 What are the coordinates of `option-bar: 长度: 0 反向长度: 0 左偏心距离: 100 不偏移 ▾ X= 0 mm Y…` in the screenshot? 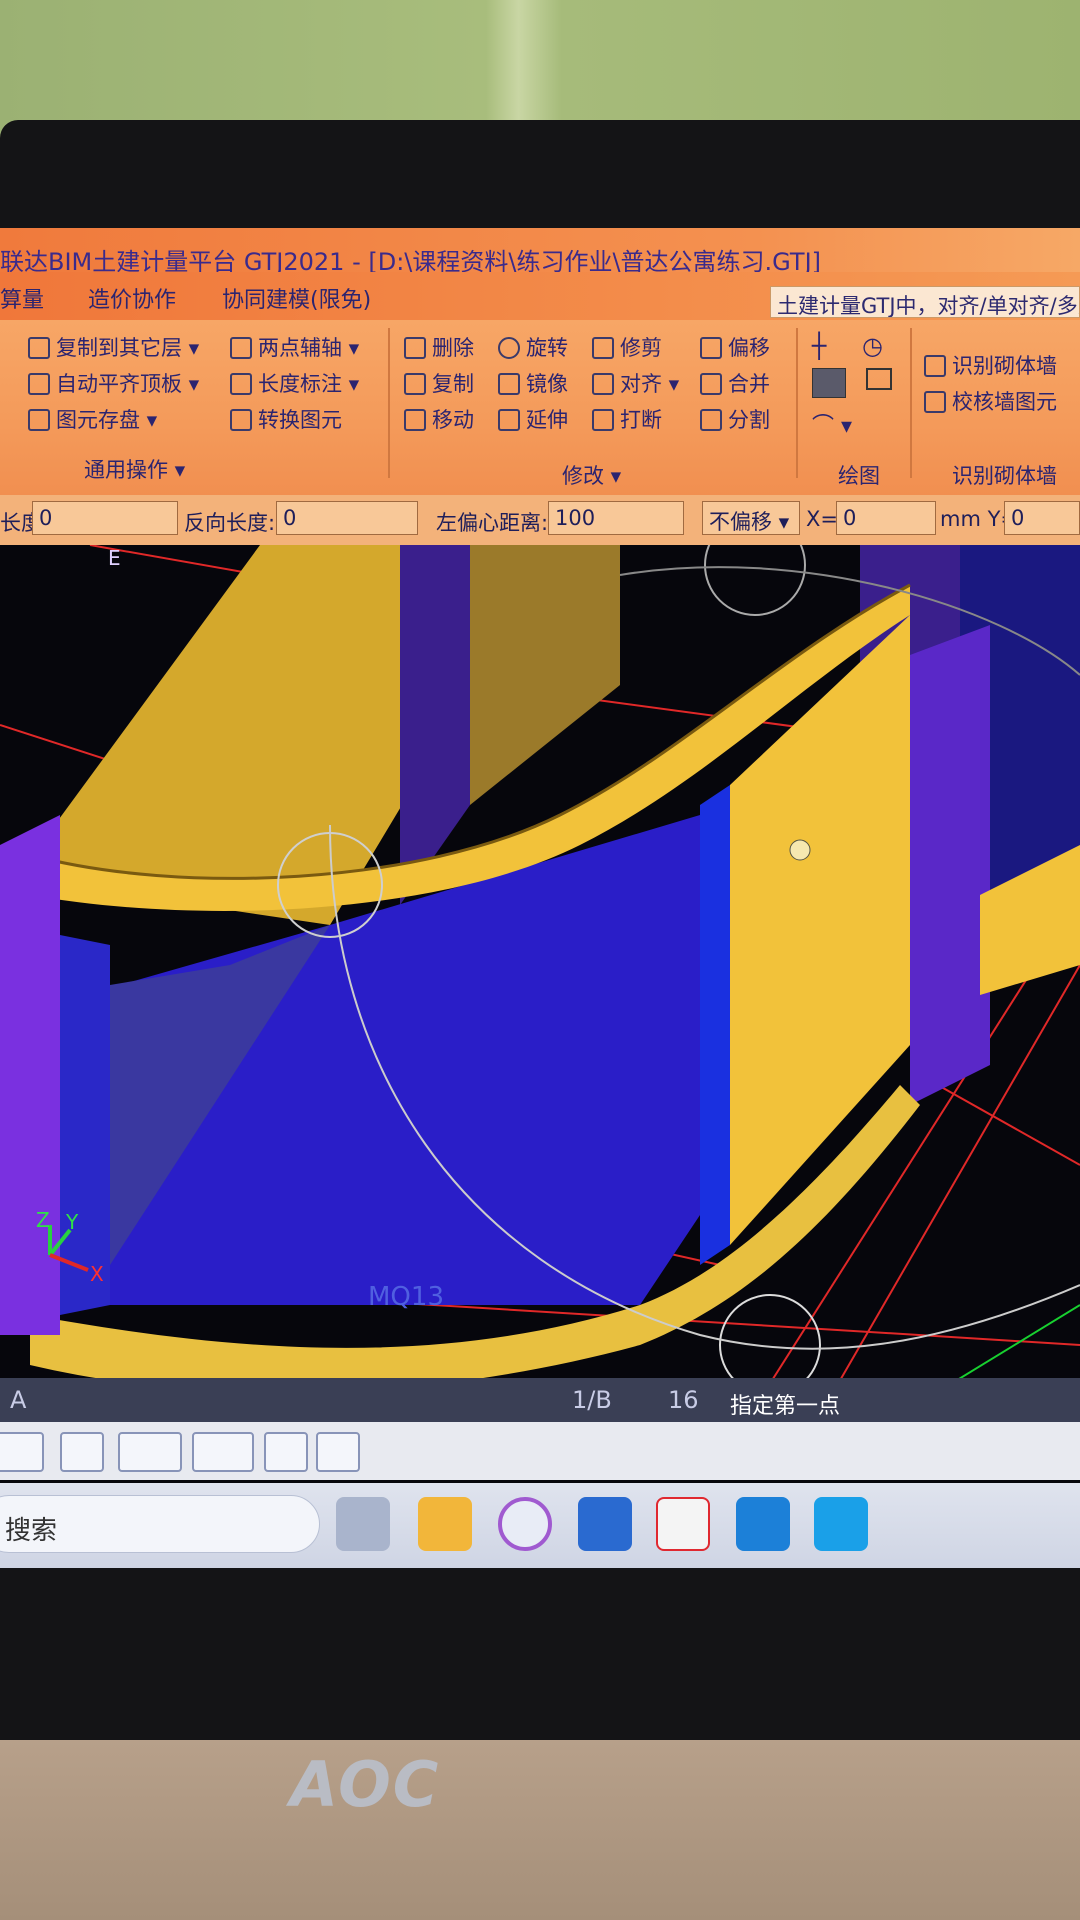 It's located at (540, 520).